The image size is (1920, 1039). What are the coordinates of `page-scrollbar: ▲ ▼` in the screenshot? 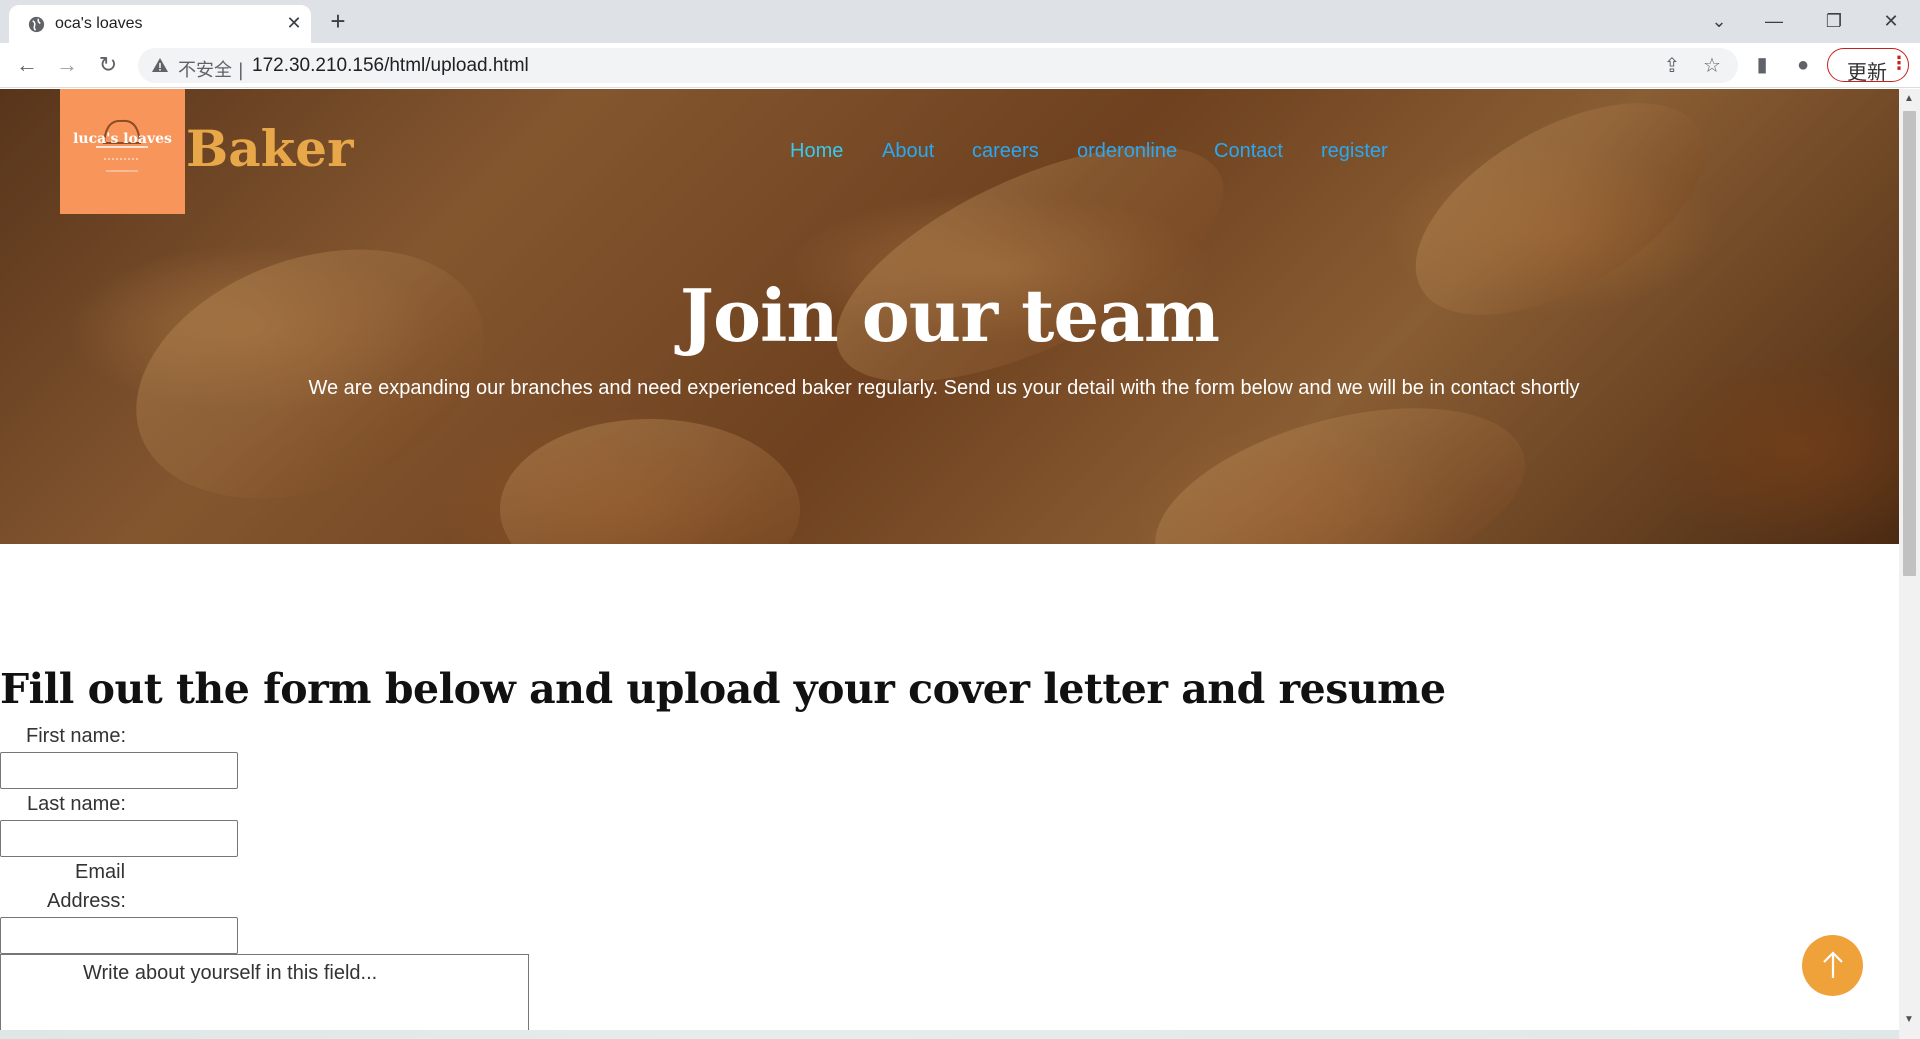 It's located at (1909, 564).